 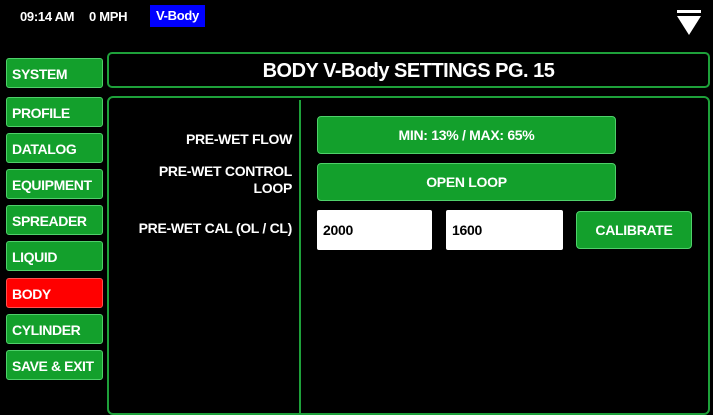 I want to click on prewet-flow-button: MIN: 13% / MAX: 65%, so click(x=466, y=135).